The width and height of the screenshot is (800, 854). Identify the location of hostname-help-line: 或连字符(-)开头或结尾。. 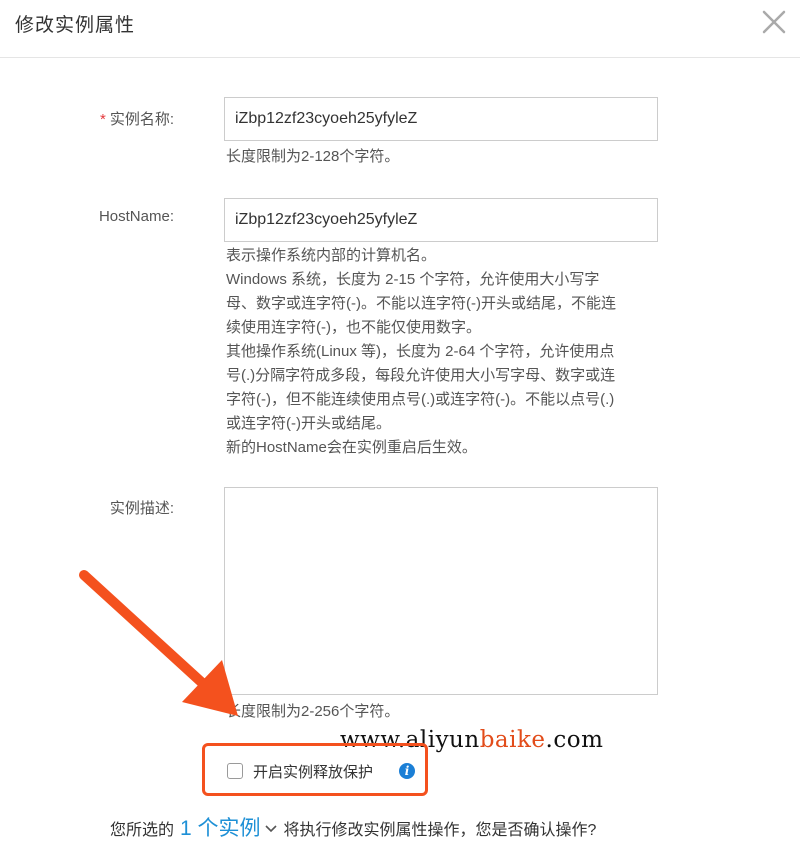
(308, 423).